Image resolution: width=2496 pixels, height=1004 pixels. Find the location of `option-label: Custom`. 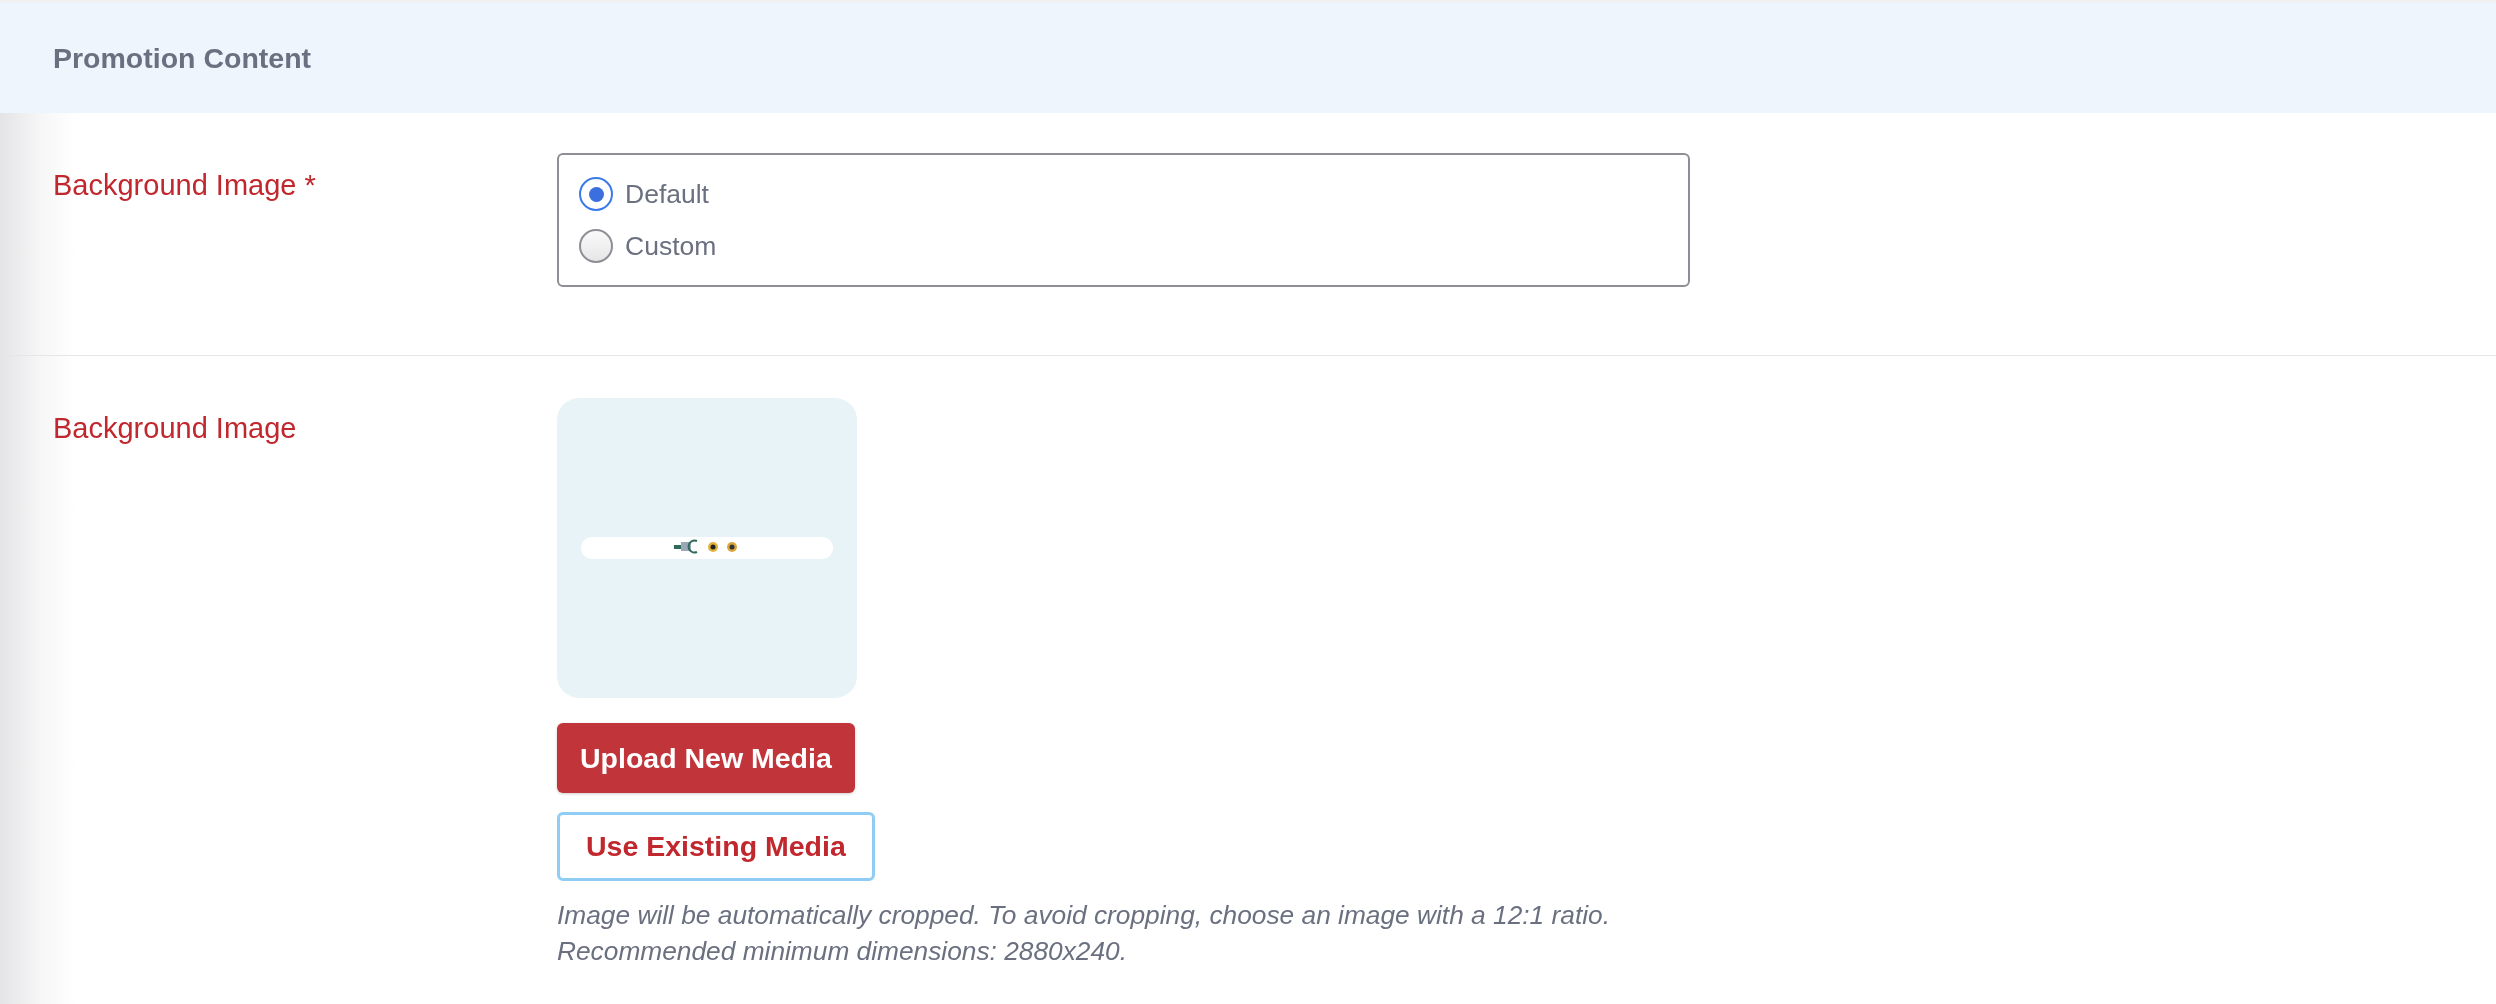

option-label: Custom is located at coordinates (671, 246).